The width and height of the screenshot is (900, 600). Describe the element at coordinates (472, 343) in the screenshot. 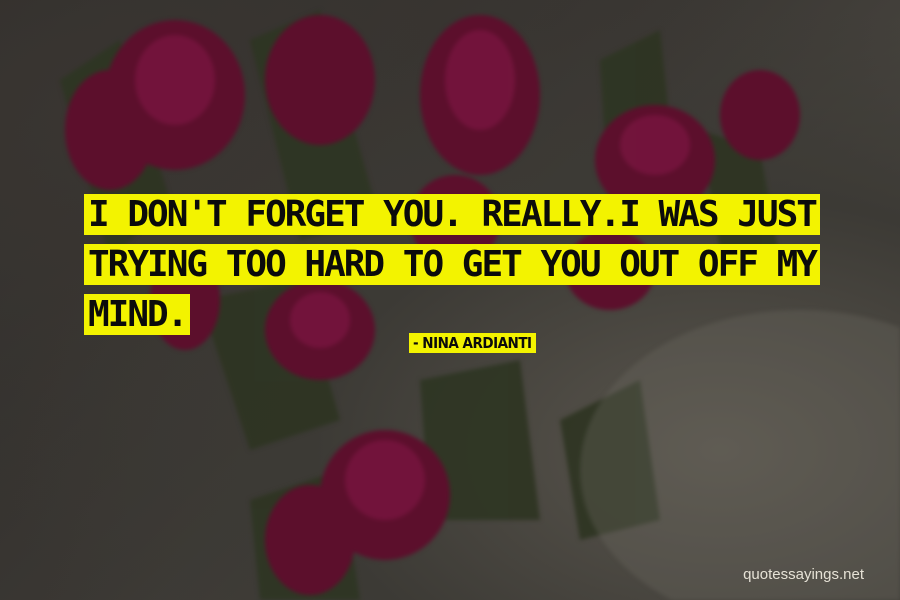

I see `quote-author: - Nina Ardianti` at that location.